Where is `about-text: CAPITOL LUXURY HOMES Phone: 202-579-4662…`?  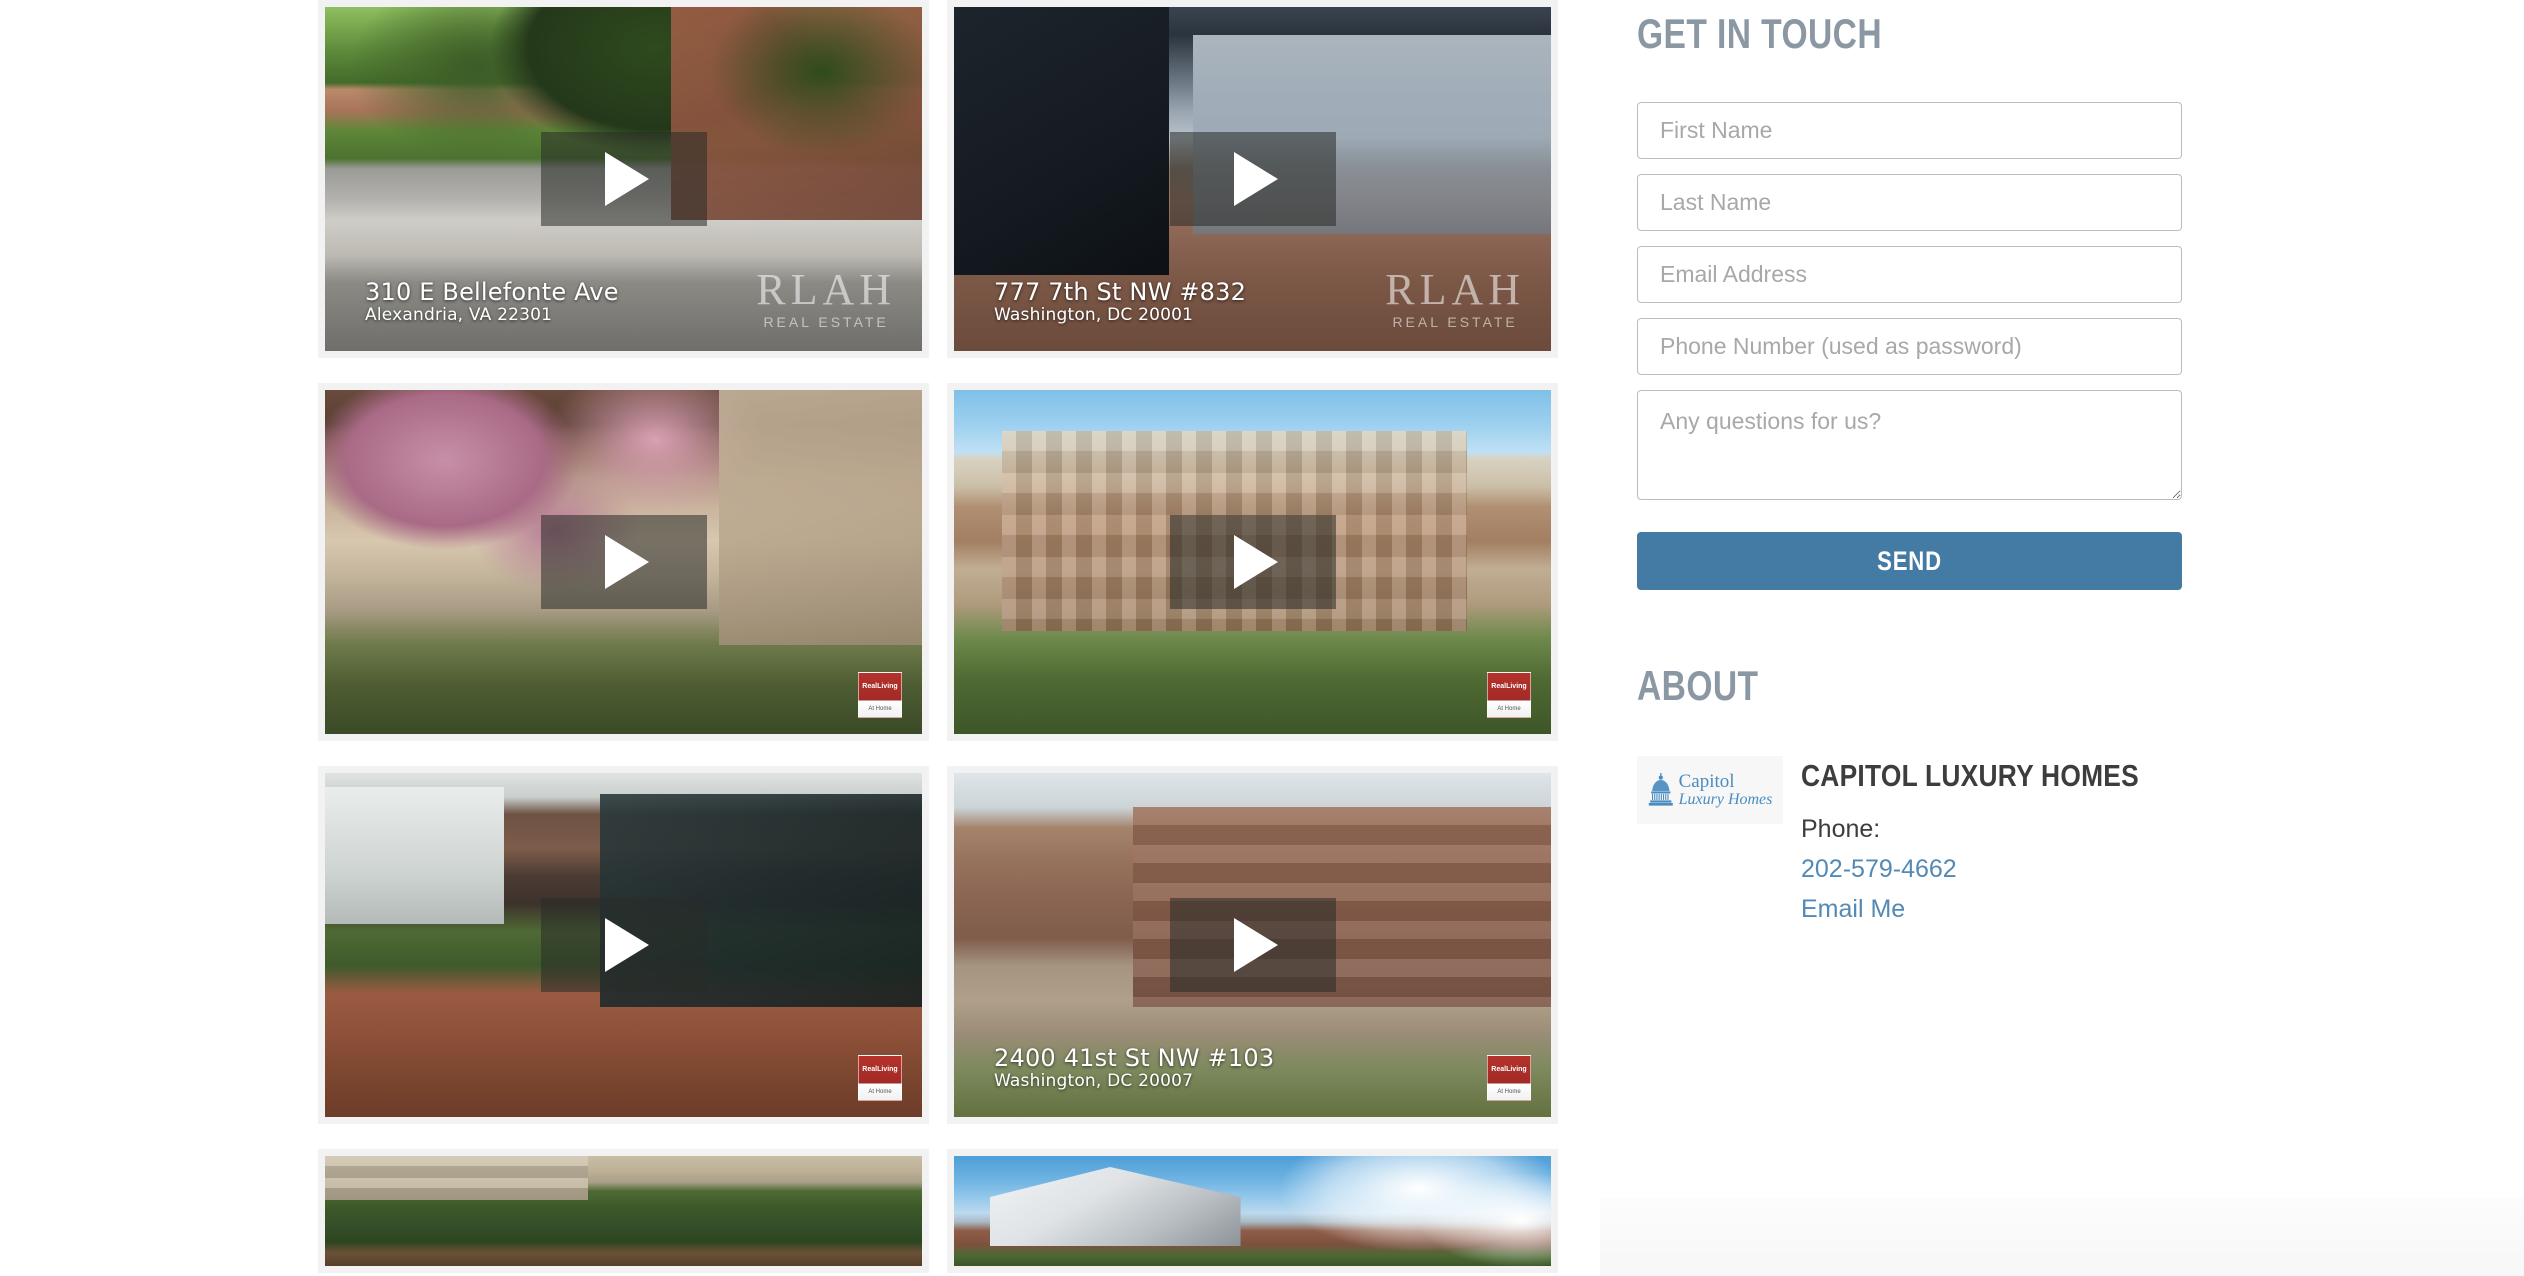 about-text: CAPITOL LUXURY HOMES Phone: 202-579-4662… is located at coordinates (1999, 840).